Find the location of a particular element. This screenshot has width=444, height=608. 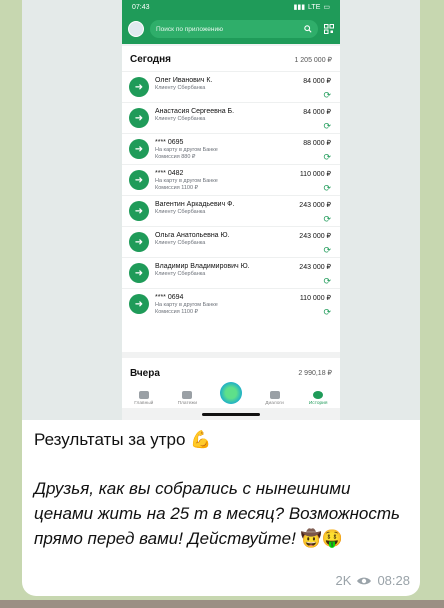

tab-label: Диалоги is located at coordinates (274, 403).